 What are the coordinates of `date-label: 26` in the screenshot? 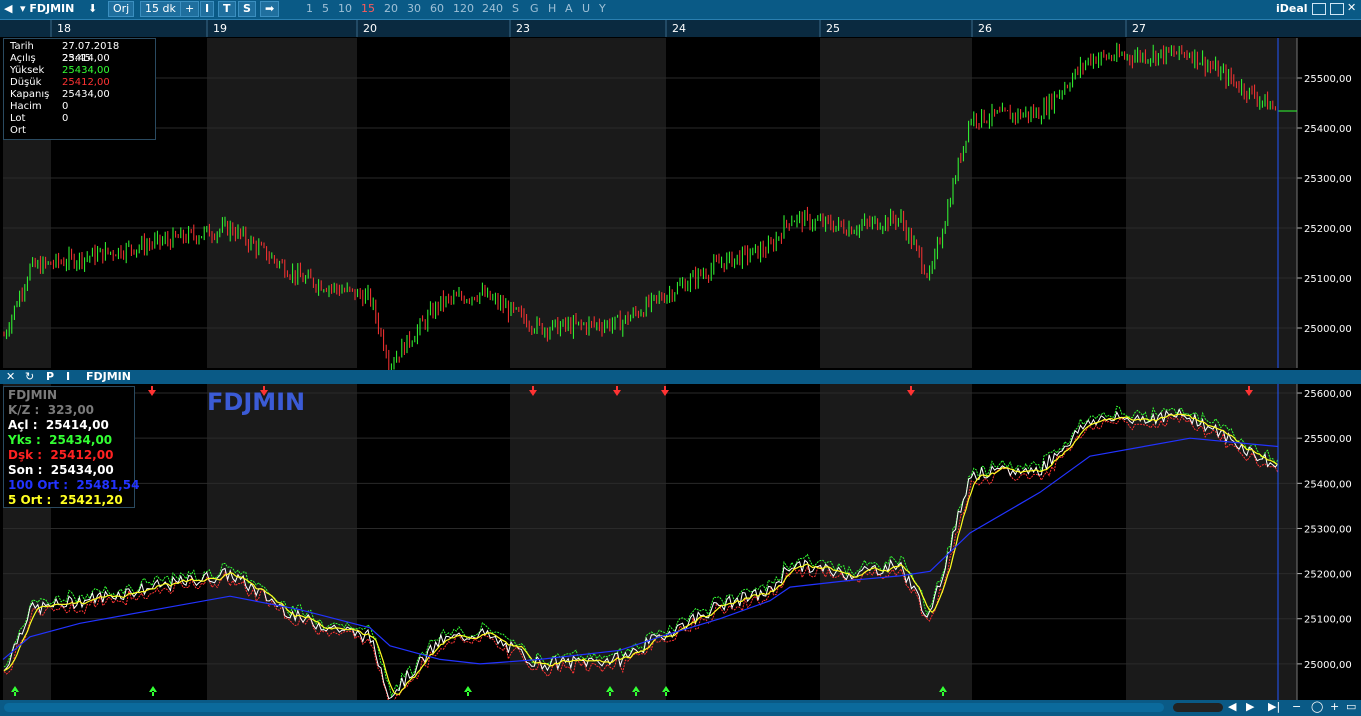 It's located at (985, 28).